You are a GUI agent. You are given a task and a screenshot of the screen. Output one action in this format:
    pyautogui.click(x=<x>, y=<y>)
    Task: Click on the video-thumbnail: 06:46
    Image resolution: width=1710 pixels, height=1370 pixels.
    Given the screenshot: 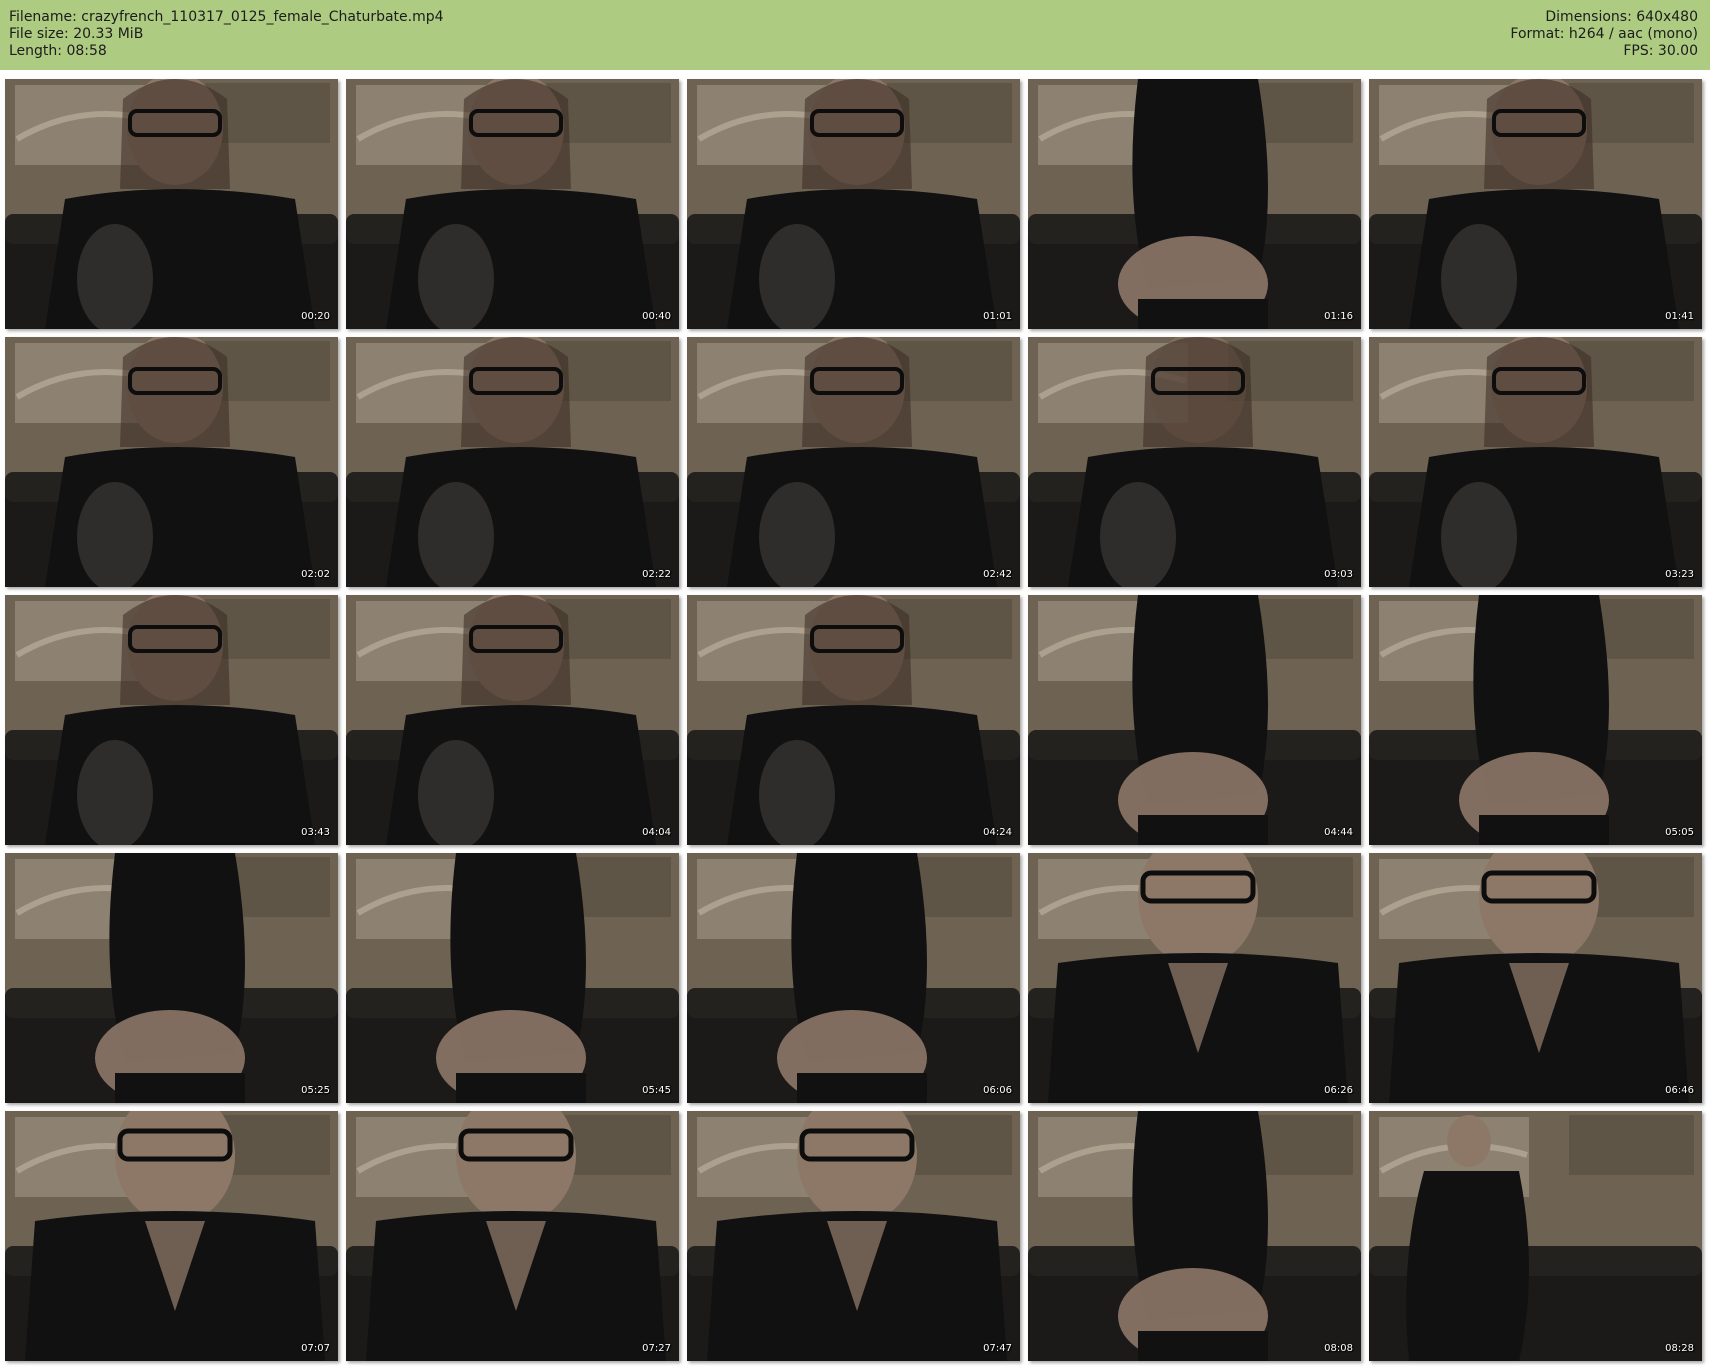 What is the action you would take?
    pyautogui.click(x=1535, y=978)
    